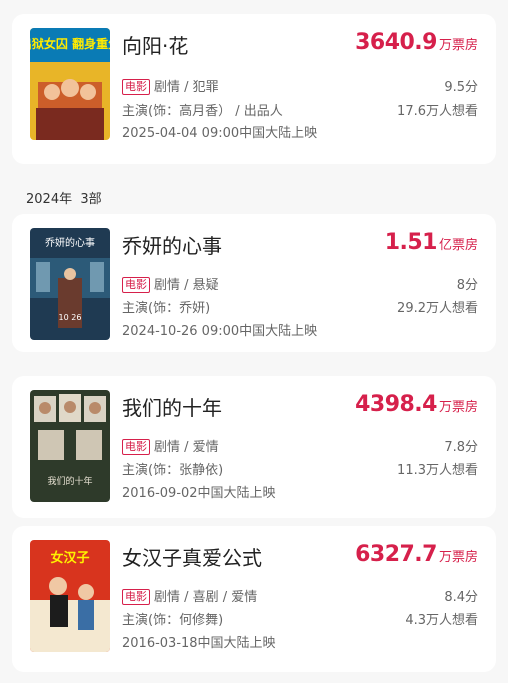 This screenshot has width=508, height=683. What do you see at coordinates (458, 245) in the screenshot?
I see `box-office-unit: 亿票房` at bounding box center [458, 245].